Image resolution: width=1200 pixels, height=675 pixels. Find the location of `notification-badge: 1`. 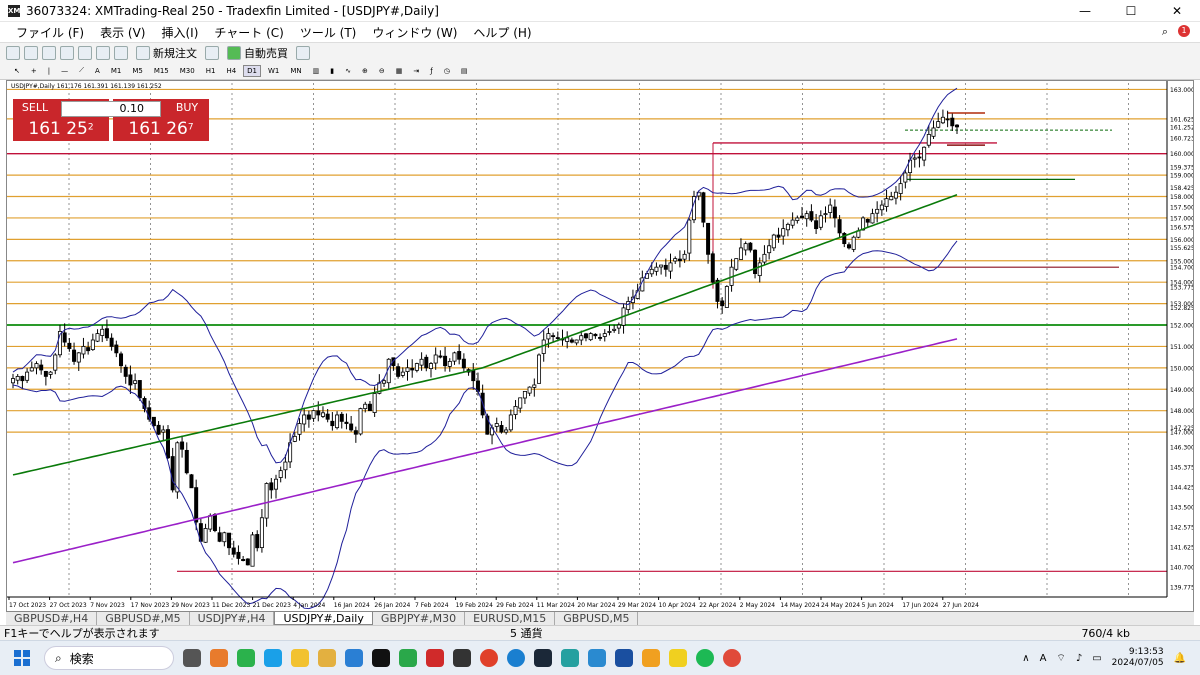

notification-badge: 1 is located at coordinates (1184, 31).